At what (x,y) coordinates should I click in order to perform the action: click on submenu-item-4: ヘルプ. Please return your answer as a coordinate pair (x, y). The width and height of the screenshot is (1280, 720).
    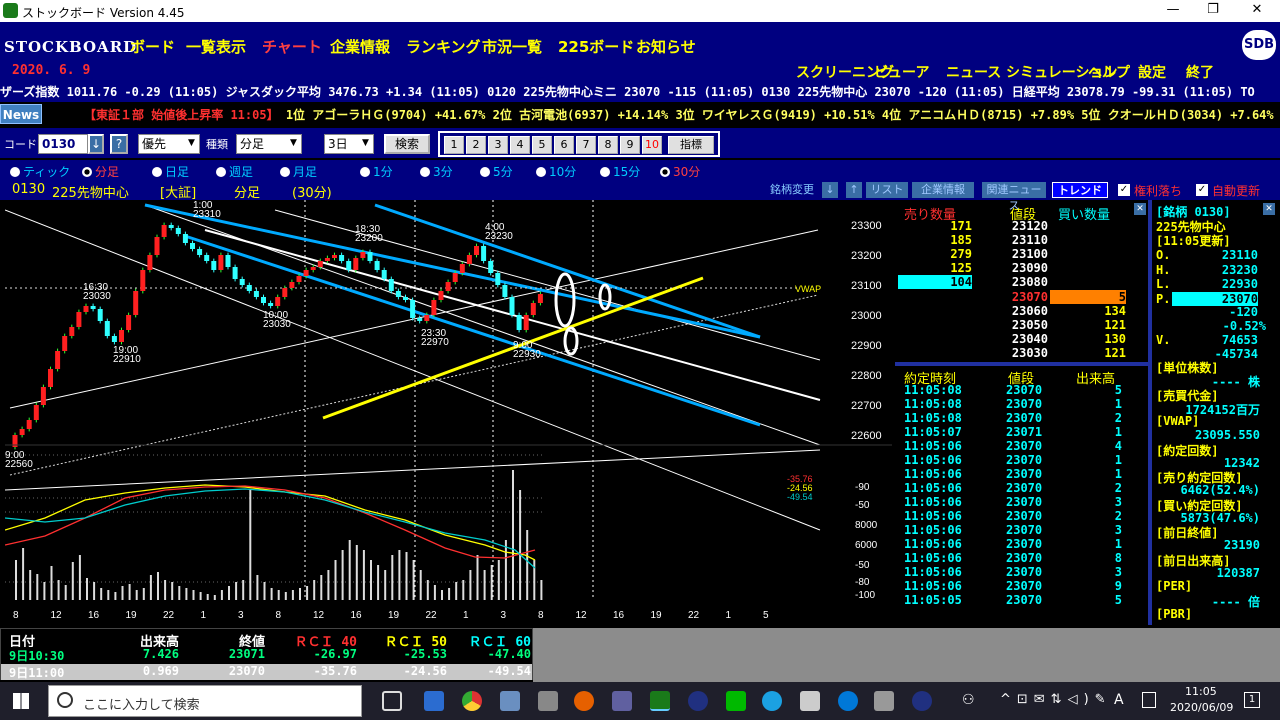
    Looking at the image, I should click on (1109, 72).